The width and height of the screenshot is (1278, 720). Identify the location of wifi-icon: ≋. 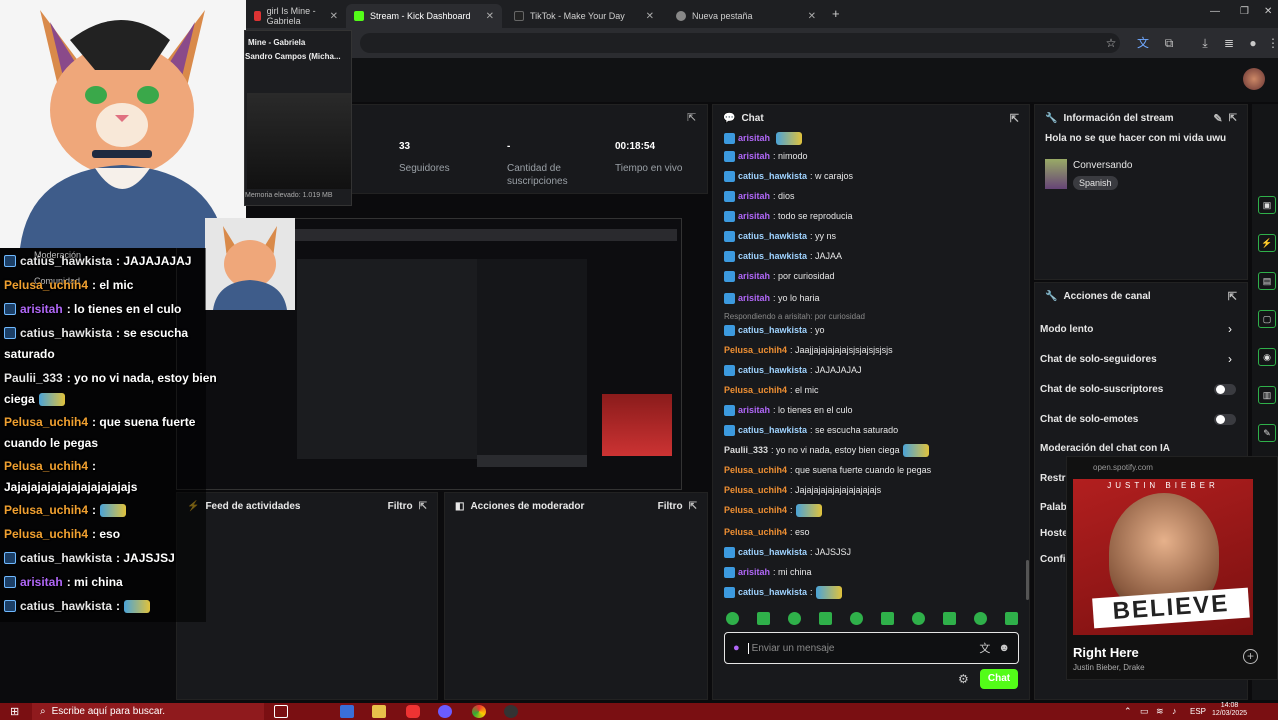
(1160, 711).